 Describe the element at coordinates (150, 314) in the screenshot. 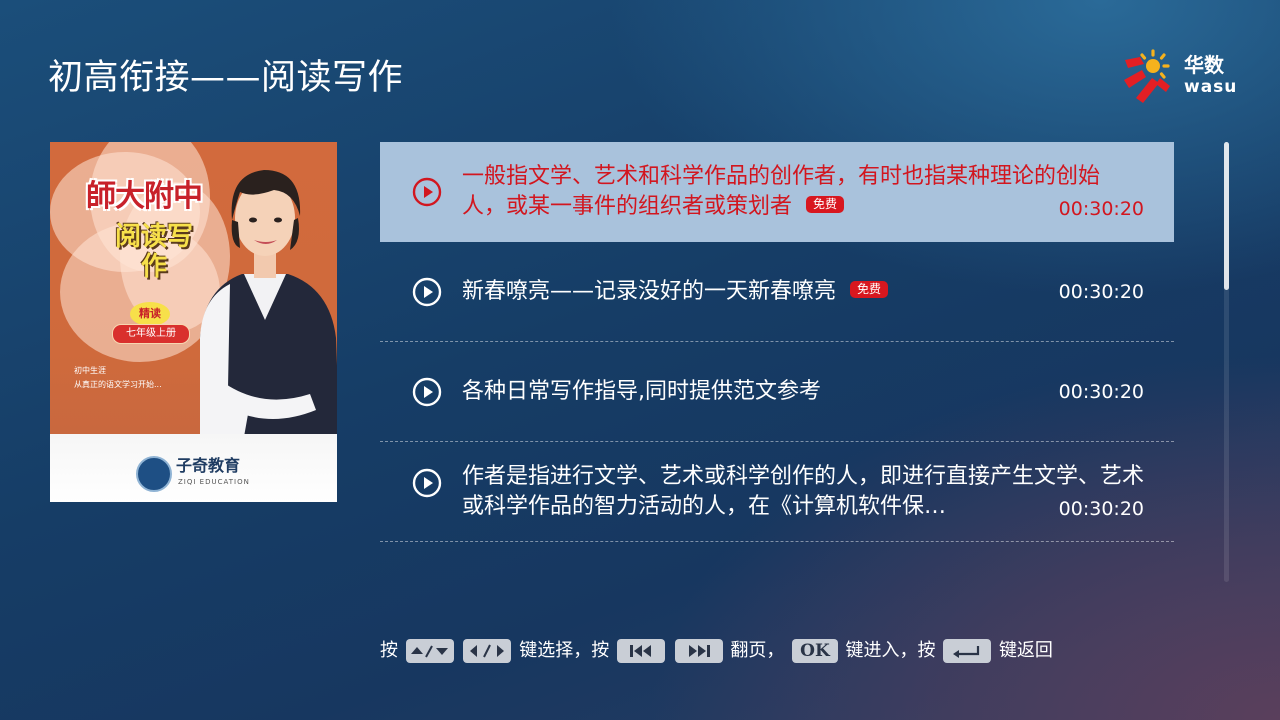

I see `cover-seal-label: 精读` at that location.